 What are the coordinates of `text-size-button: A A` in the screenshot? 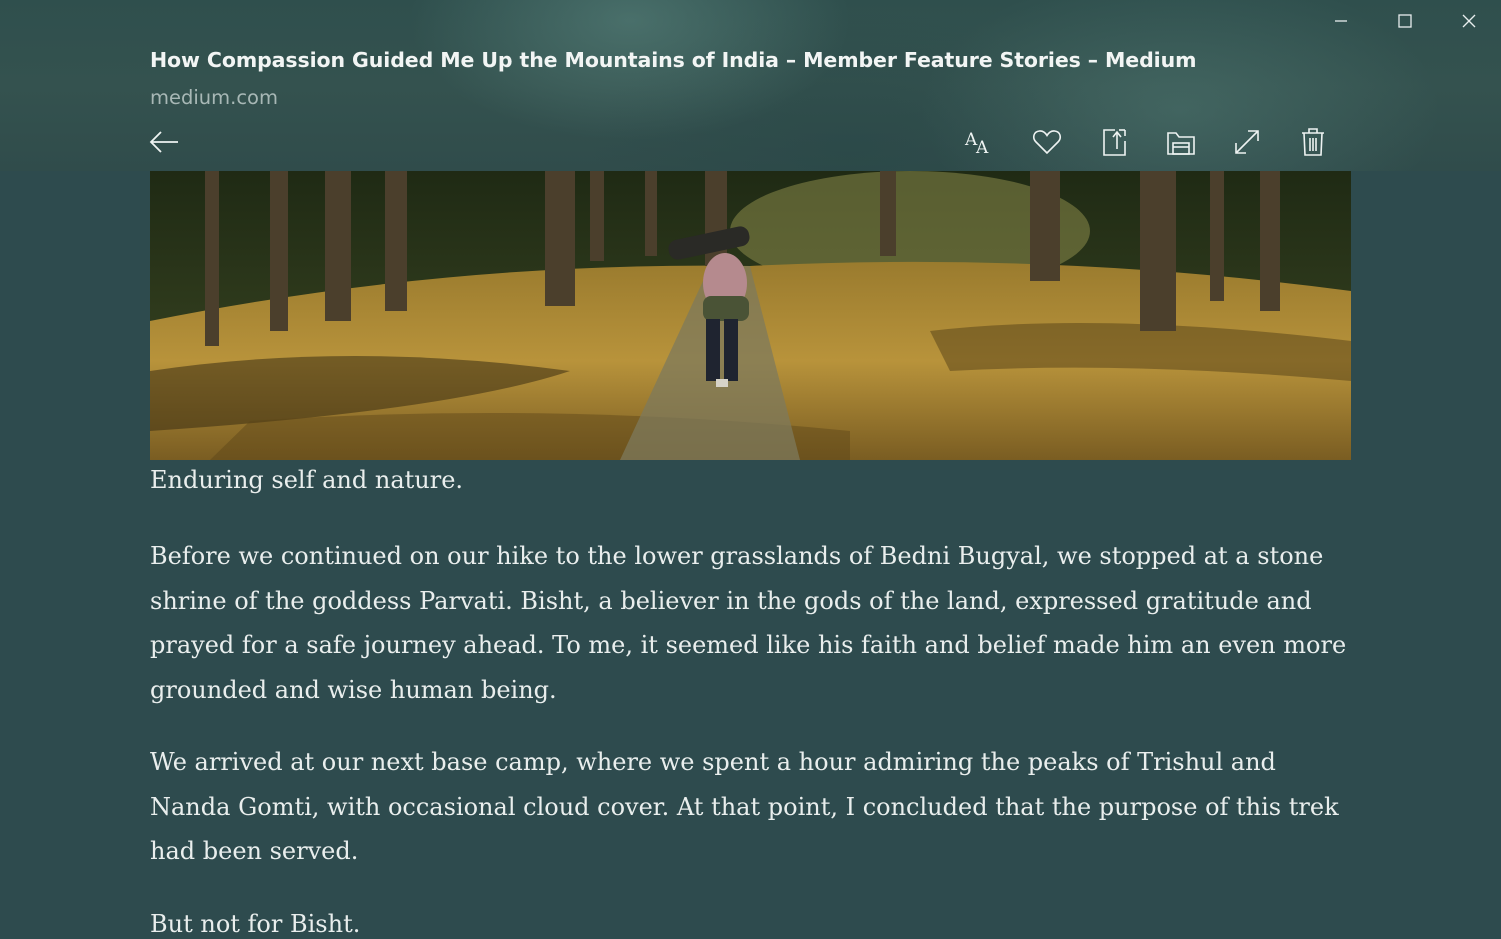 It's located at (979, 142).